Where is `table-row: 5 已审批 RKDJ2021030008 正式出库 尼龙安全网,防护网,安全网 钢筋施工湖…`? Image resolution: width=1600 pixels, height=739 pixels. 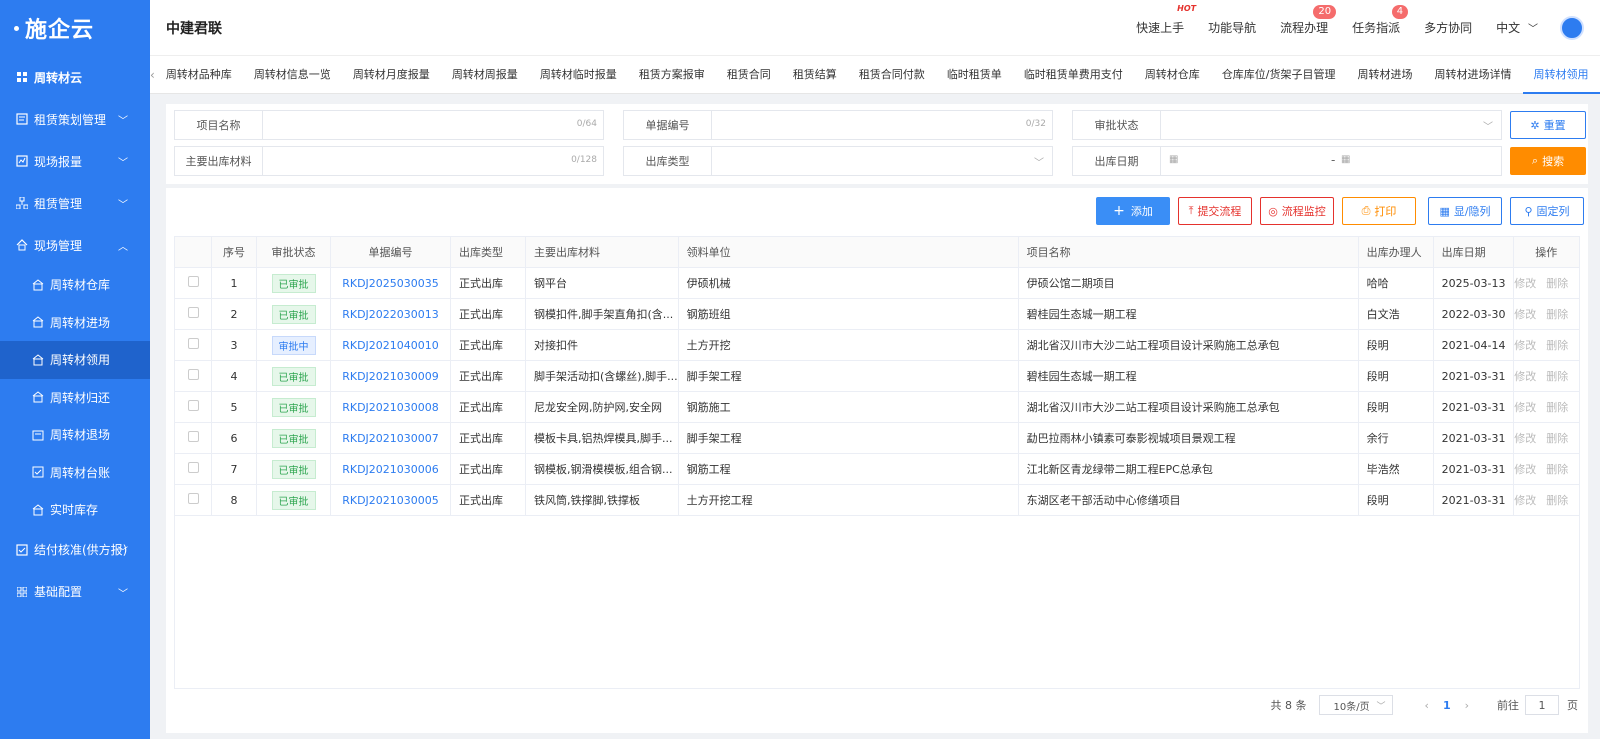
table-row: 5 已审批 RKDJ2021030008 正式出库 尼龙安全网,防护网,安全网 钢筋施工湖… is located at coordinates (877, 407).